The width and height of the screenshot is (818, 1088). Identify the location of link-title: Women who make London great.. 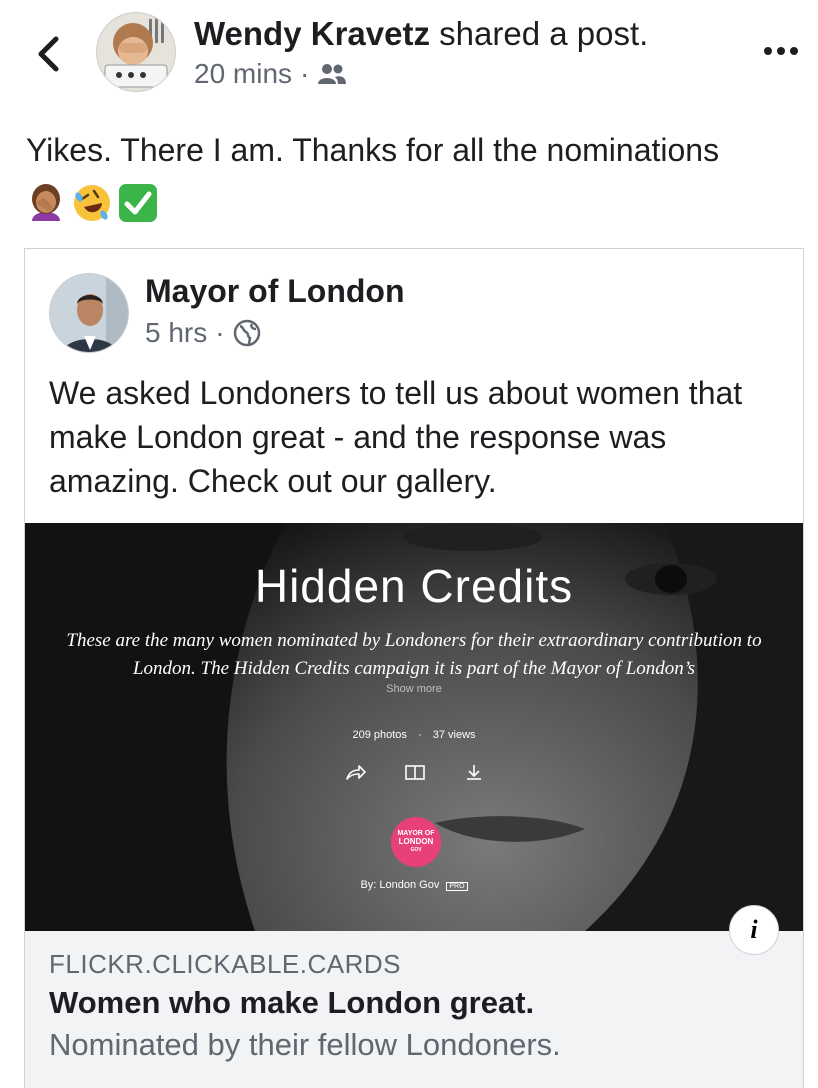
(292, 1002).